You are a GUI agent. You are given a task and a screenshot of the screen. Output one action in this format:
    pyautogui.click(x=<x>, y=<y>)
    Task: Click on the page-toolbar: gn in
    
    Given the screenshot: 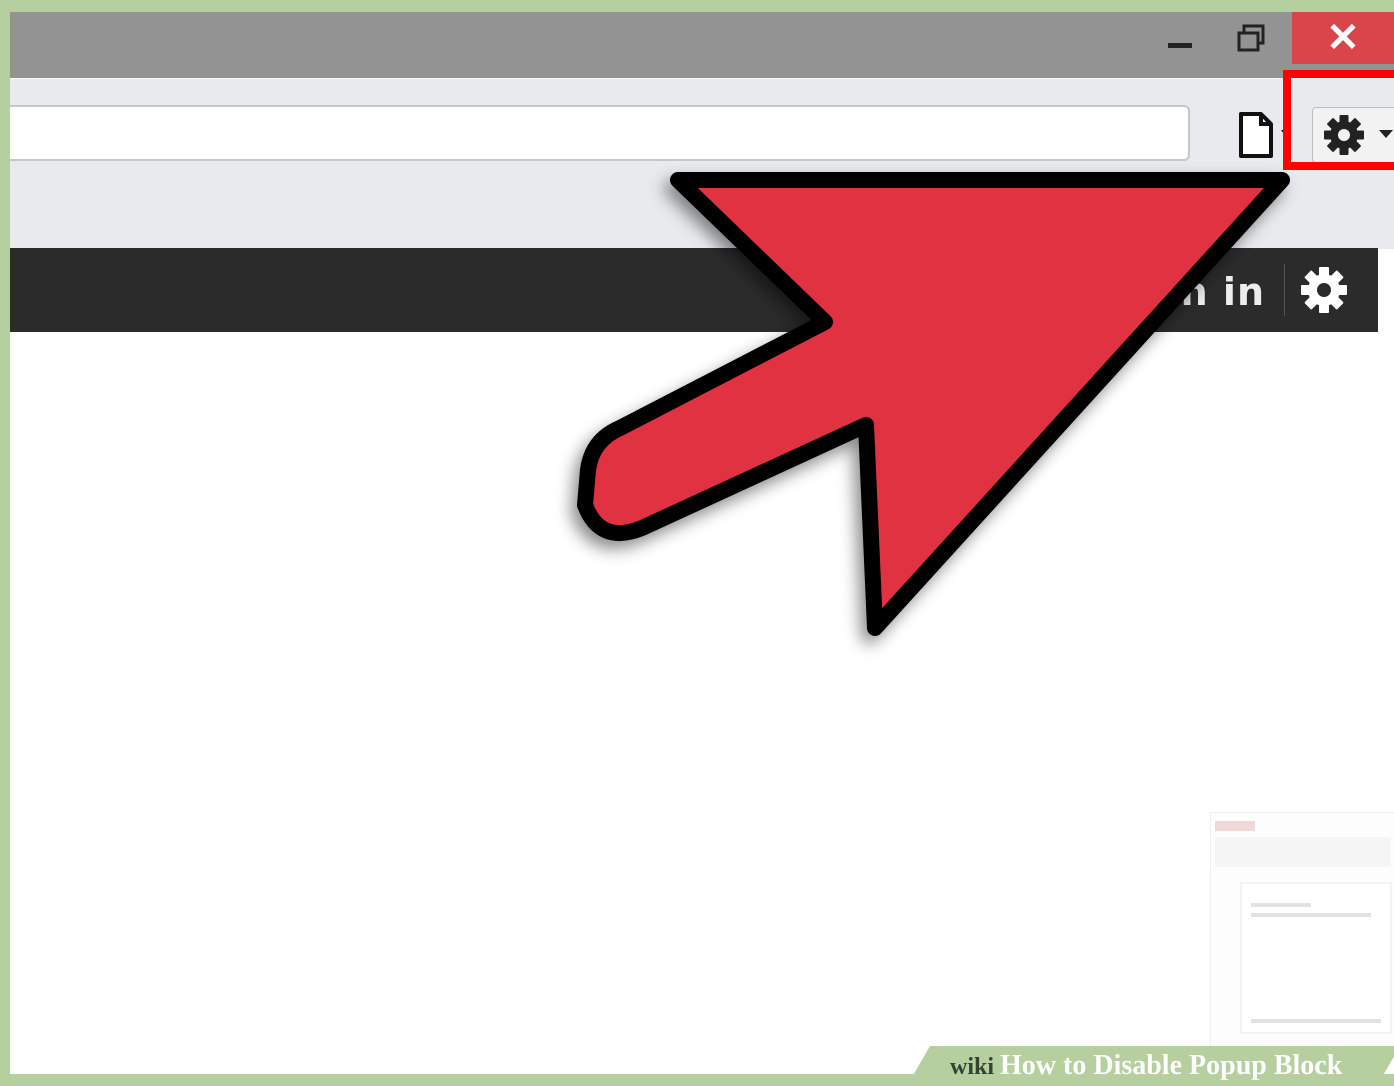 What is the action you would take?
    pyautogui.click(x=694, y=290)
    